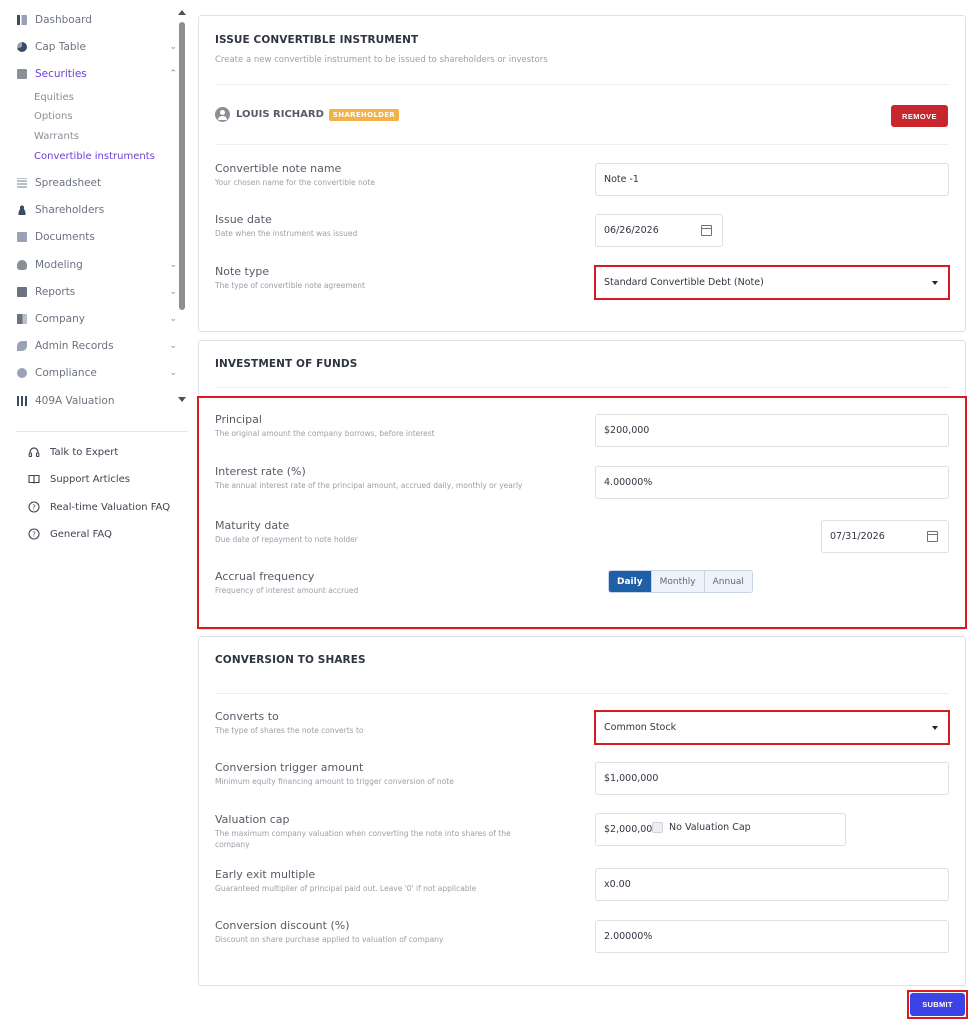 Image resolution: width=972 pixels, height=1024 pixels. Describe the element at coordinates (70, 534) in the screenshot. I see `help-general-faq: ? General FAQ` at that location.